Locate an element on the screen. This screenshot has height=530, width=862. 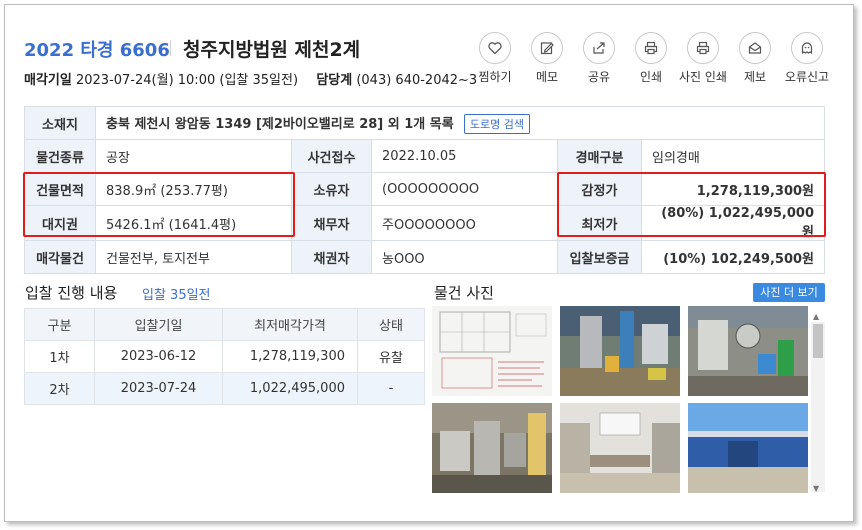
action-bar: 찜하기 메모 공유 인쇄 사진 인쇄 제보 오류신고 is located at coordinates (655, 60).